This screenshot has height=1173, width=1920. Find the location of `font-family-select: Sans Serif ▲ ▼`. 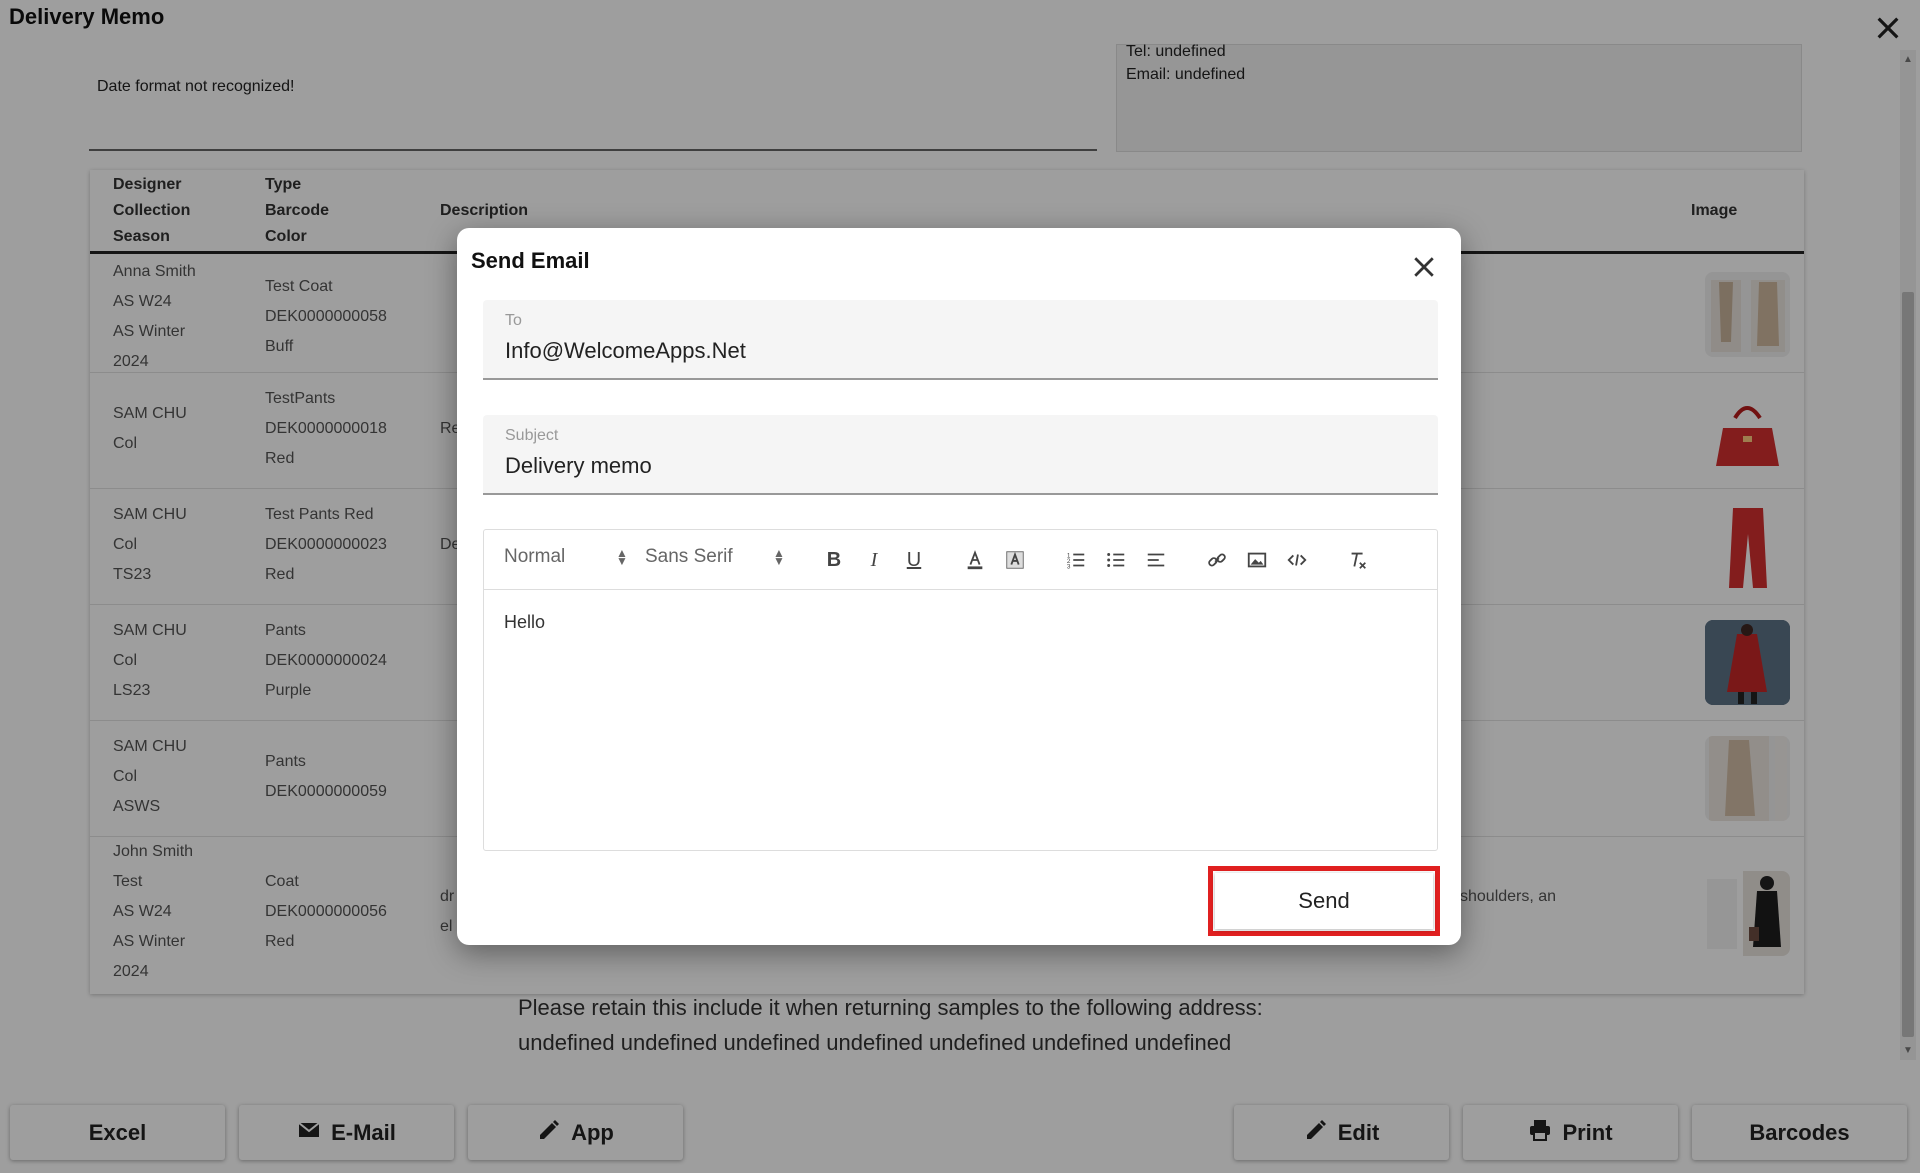

font-family-select: Sans Serif ▲ ▼ is located at coordinates (715, 557).